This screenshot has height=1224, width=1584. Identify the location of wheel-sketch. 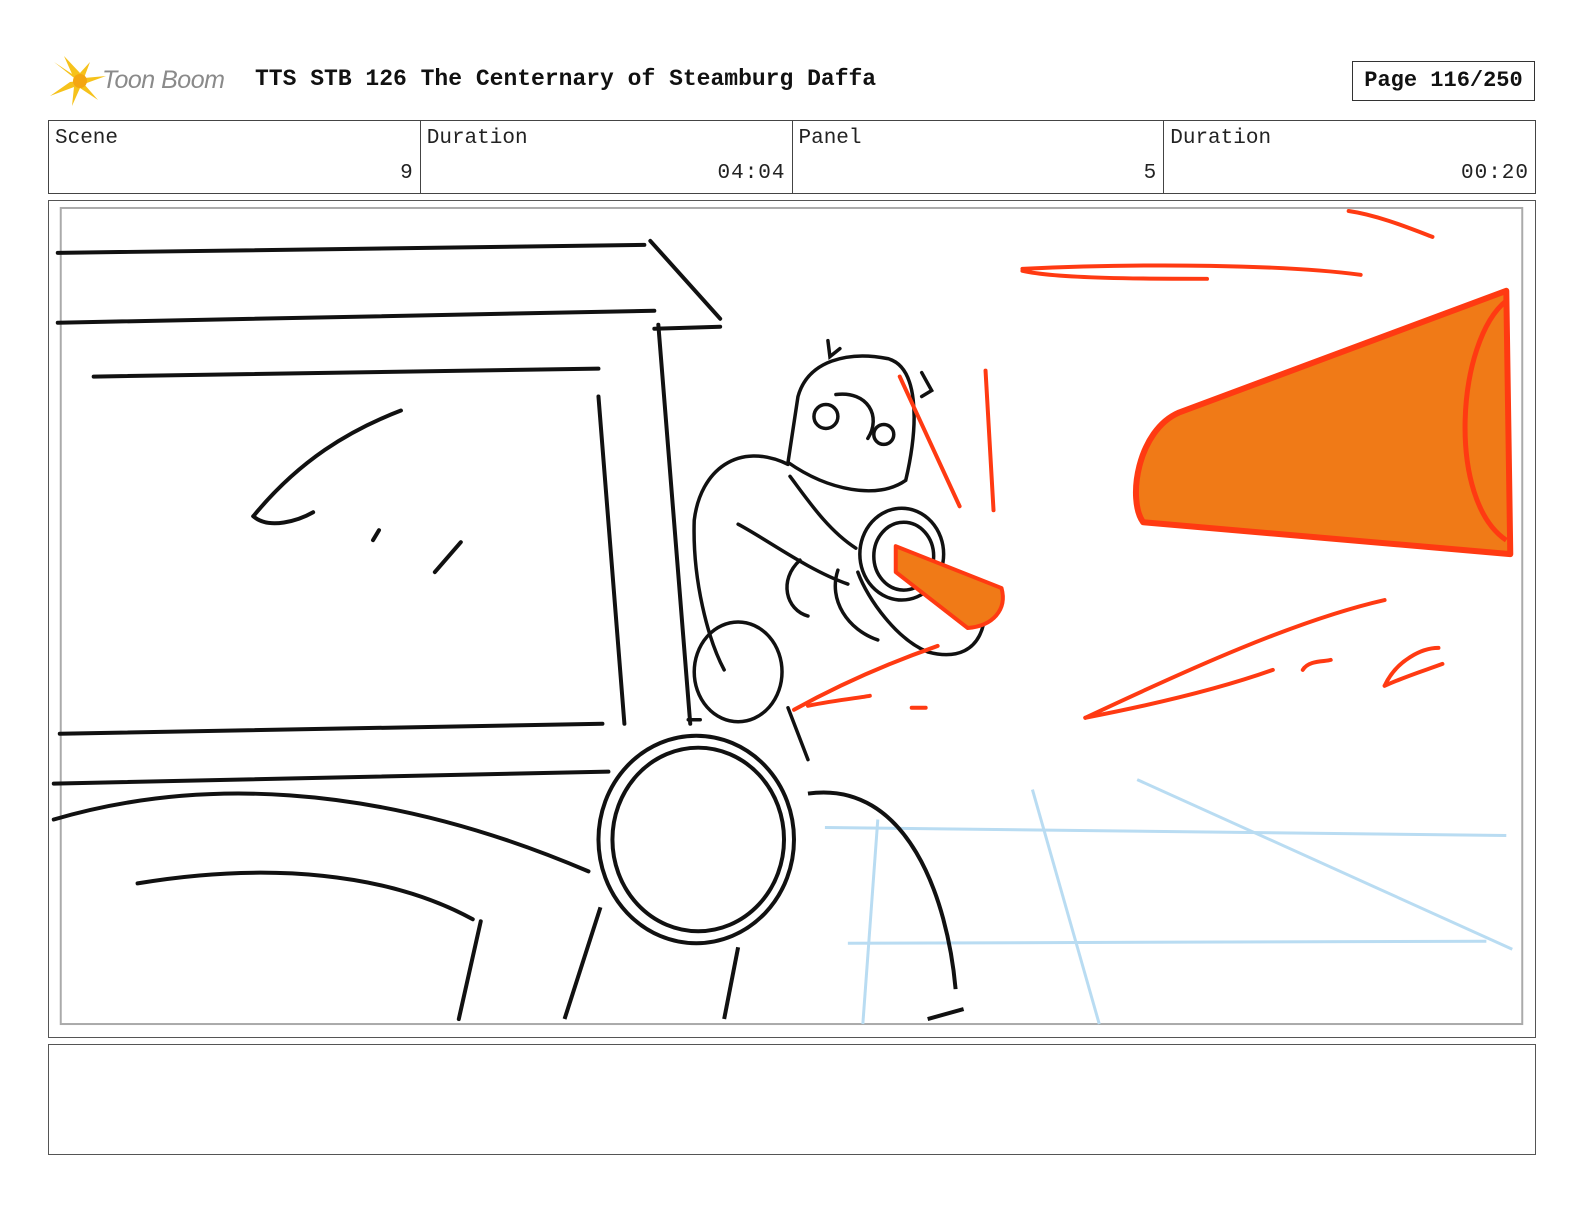
(763, 877).